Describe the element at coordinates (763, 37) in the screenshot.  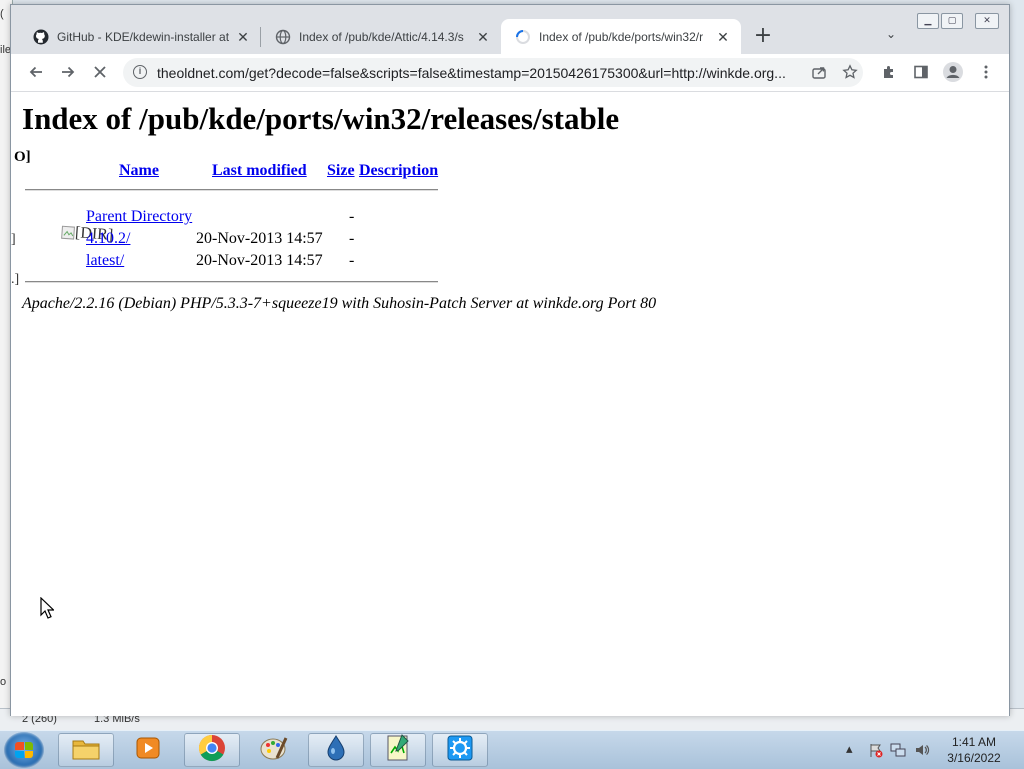
I see `new-tab-button: +` at that location.